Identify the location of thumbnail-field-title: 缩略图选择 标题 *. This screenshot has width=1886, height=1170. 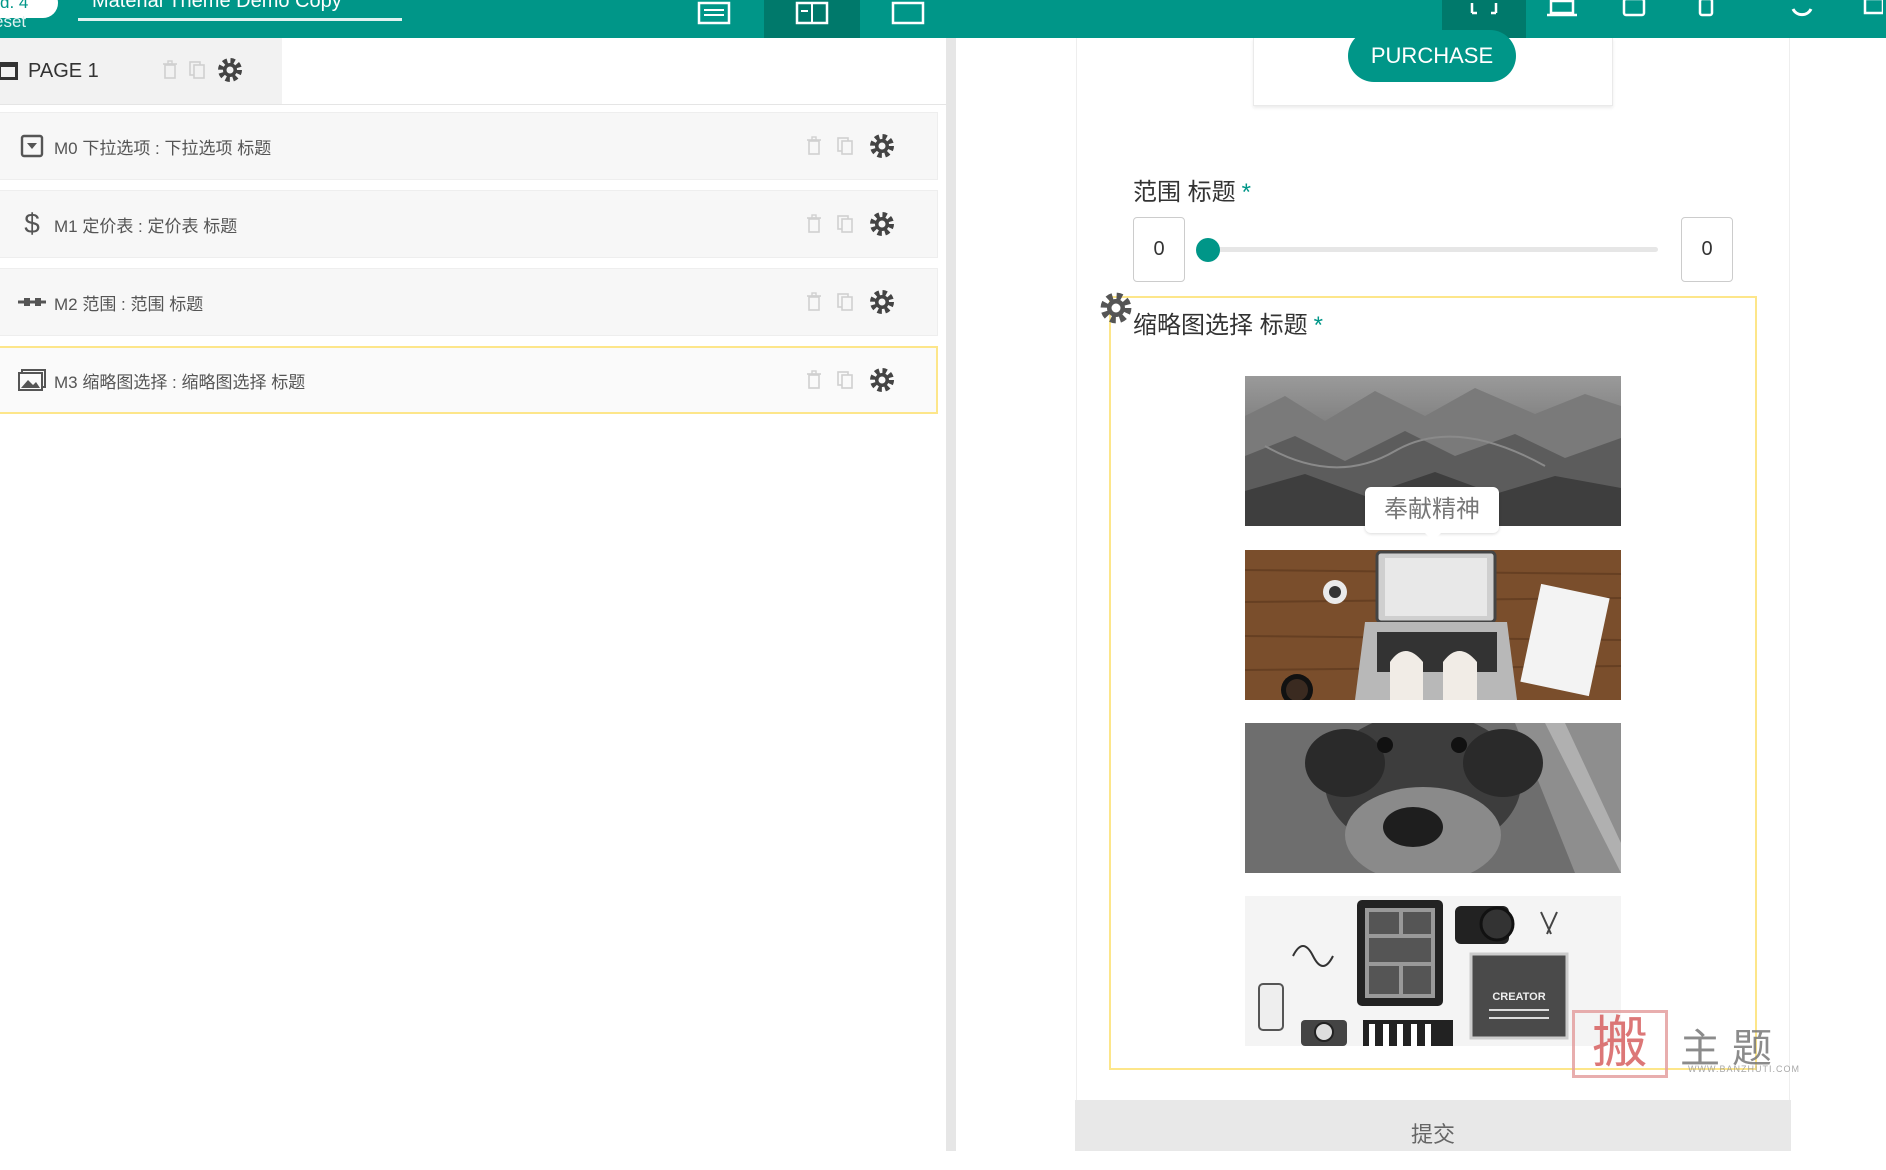
(1228, 322).